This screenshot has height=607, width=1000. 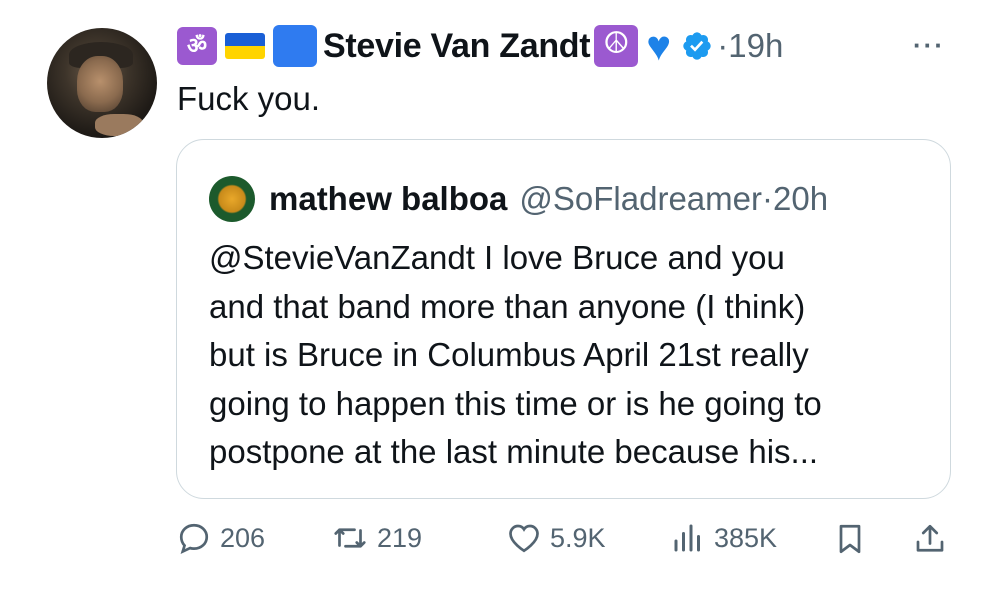 I want to click on quoted-text-line: and that band more than anyone (I think), so click(x=507, y=306).